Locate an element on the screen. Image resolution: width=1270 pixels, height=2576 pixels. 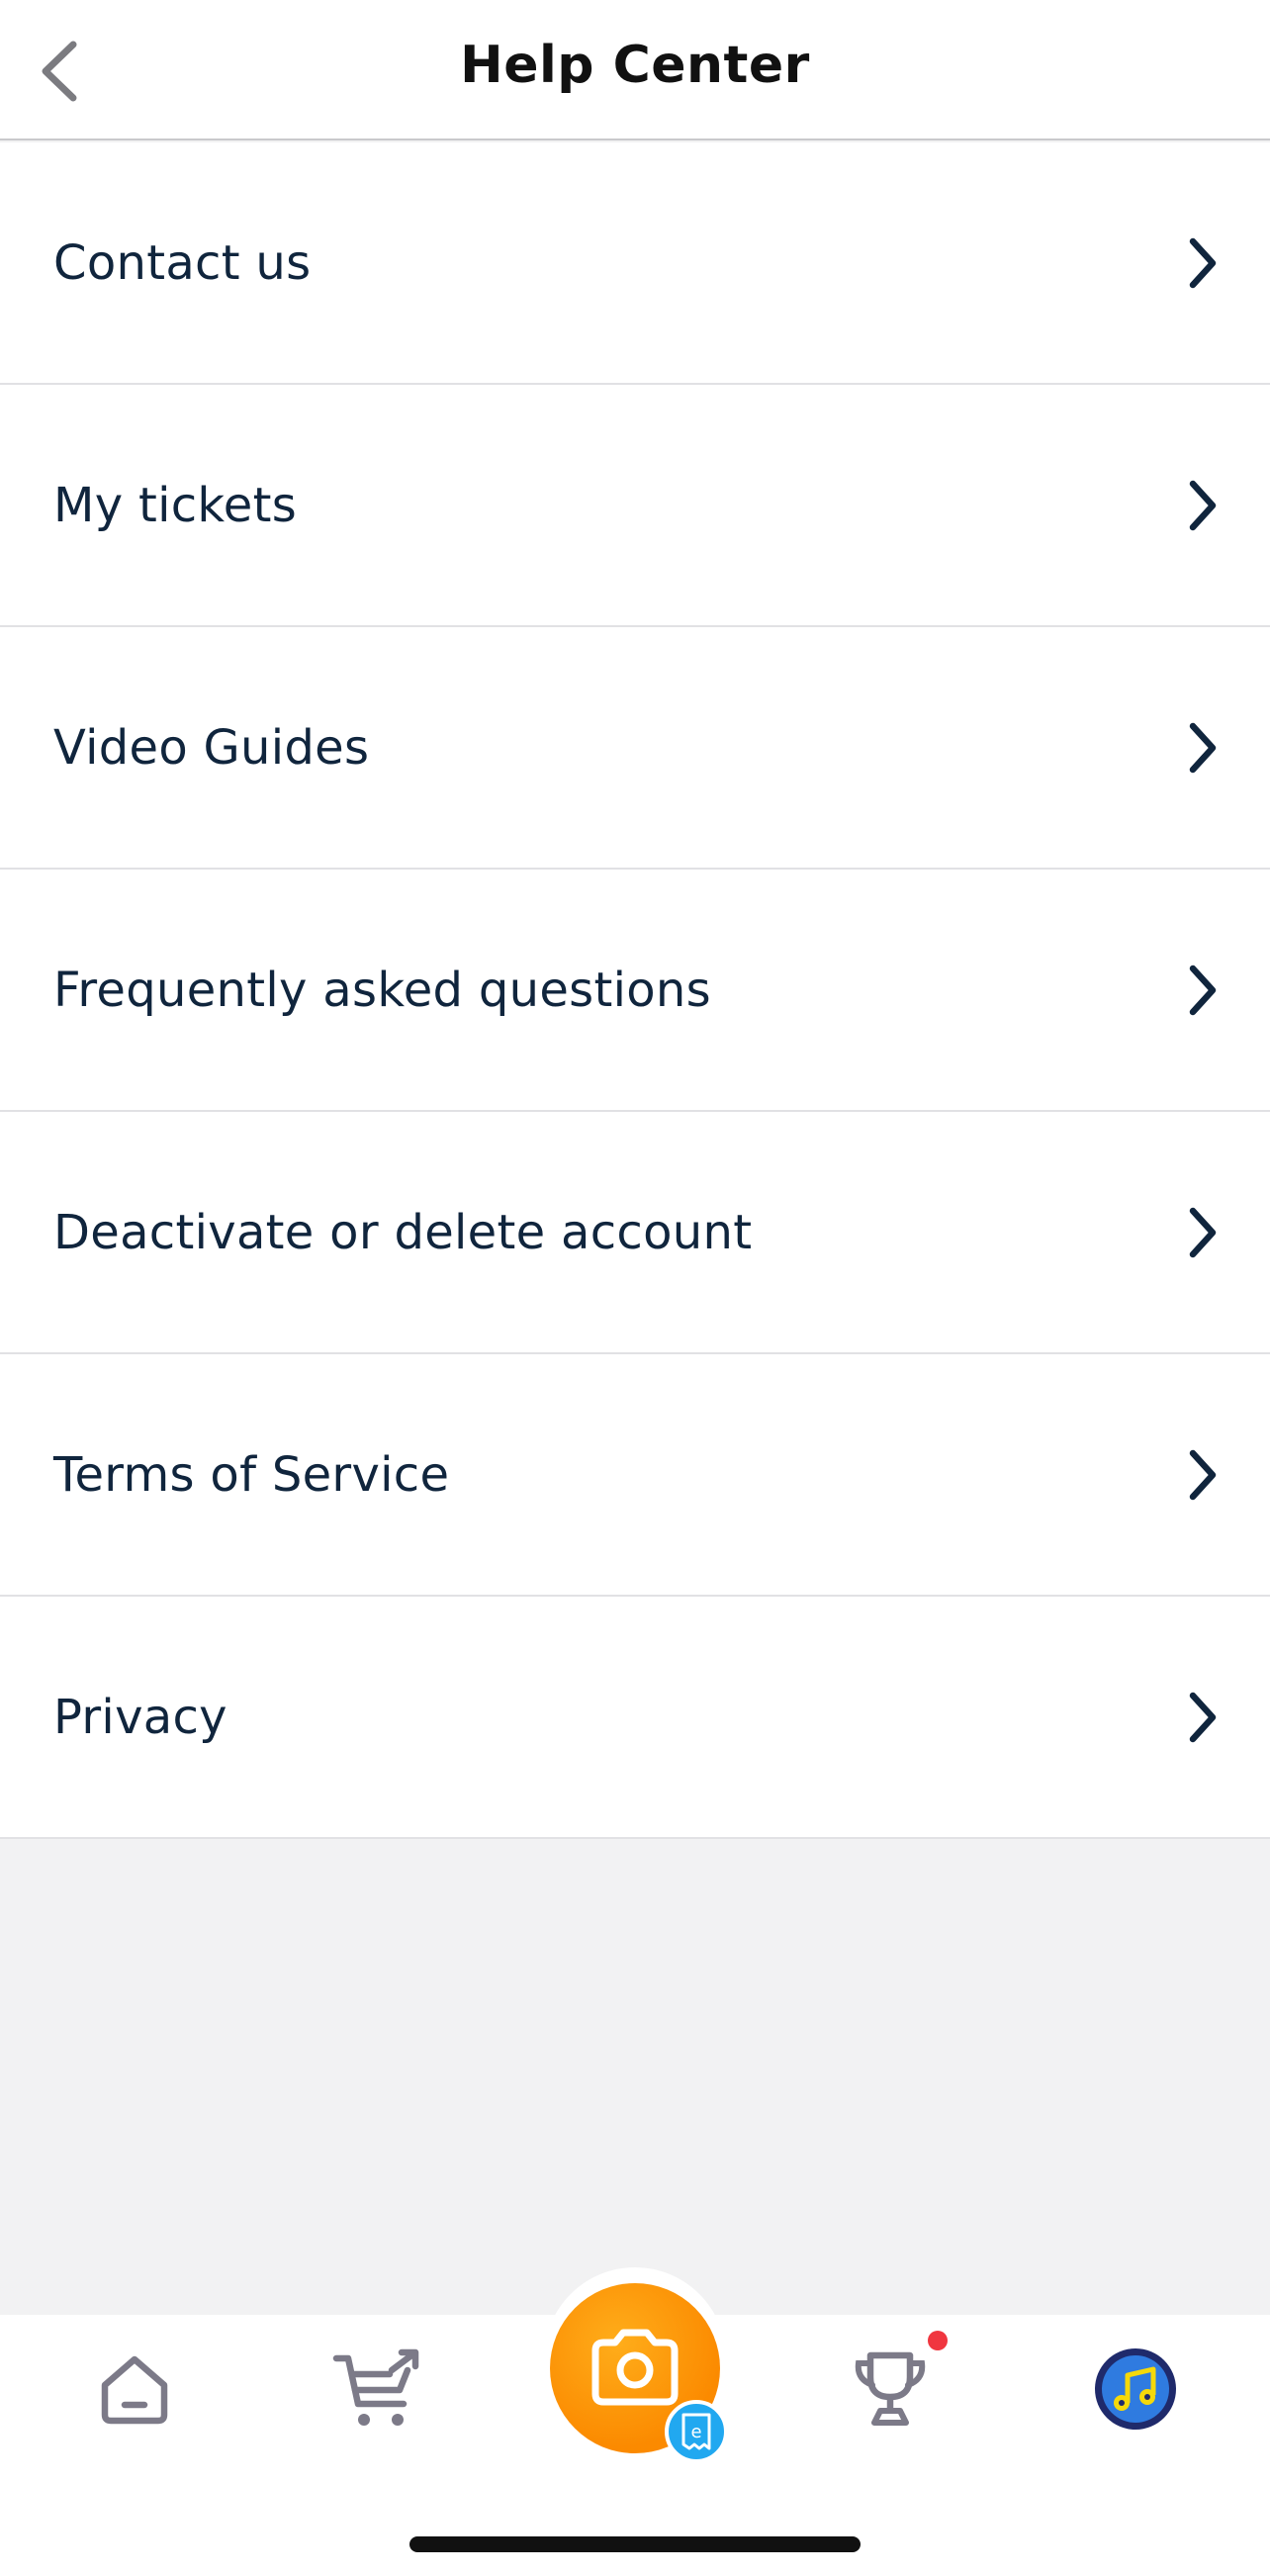
menu-item-label: My tickets is located at coordinates (175, 505).